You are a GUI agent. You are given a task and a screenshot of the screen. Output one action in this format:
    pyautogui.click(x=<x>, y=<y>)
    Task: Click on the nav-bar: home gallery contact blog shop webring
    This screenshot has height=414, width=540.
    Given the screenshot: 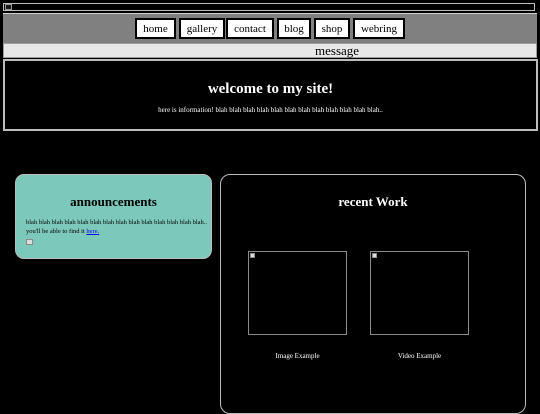 What is the action you would take?
    pyautogui.click(x=270, y=28)
    